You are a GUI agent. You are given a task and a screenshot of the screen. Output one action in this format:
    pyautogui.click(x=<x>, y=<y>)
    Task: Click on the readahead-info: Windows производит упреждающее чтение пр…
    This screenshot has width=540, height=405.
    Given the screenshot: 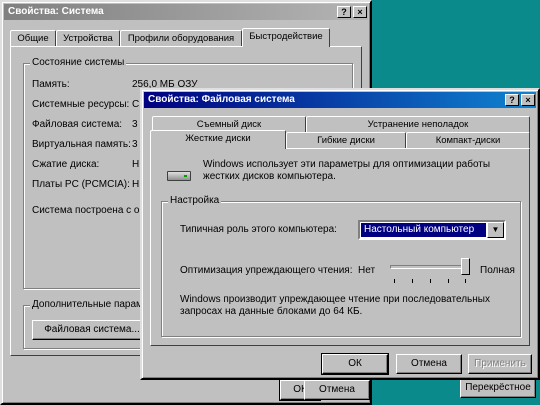 What is the action you would take?
    pyautogui.click(x=335, y=305)
    